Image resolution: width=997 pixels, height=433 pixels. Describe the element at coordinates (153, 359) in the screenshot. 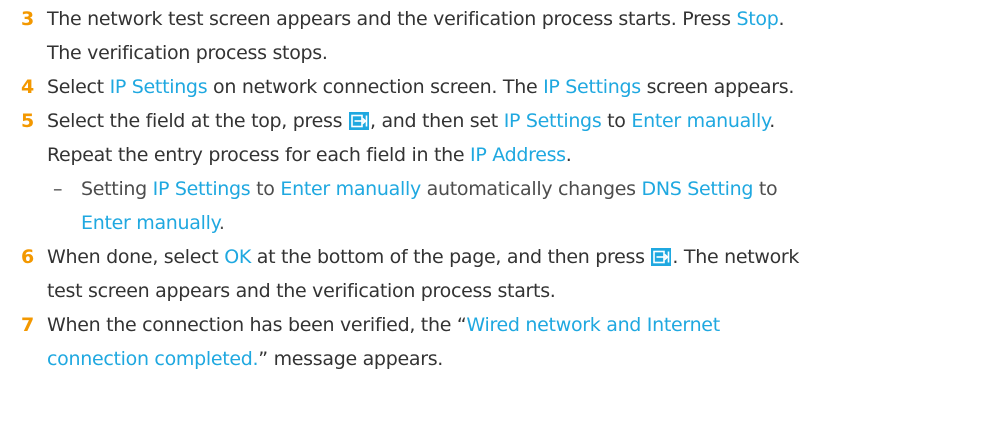

I see `highlight-message: connection completed.` at that location.